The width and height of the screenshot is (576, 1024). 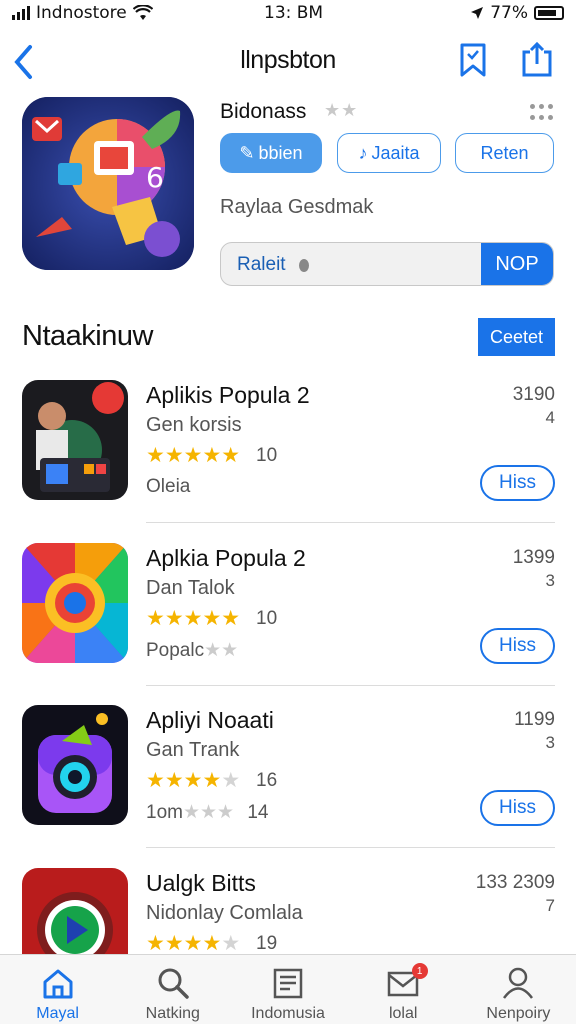 What do you see at coordinates (168, 486) in the screenshot?
I see `app-info: Oleia` at bounding box center [168, 486].